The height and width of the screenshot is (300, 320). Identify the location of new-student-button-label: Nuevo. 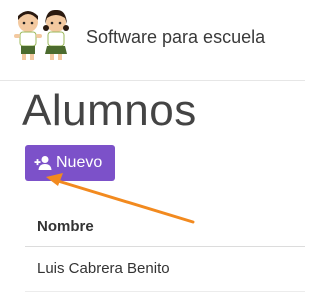
(79, 162).